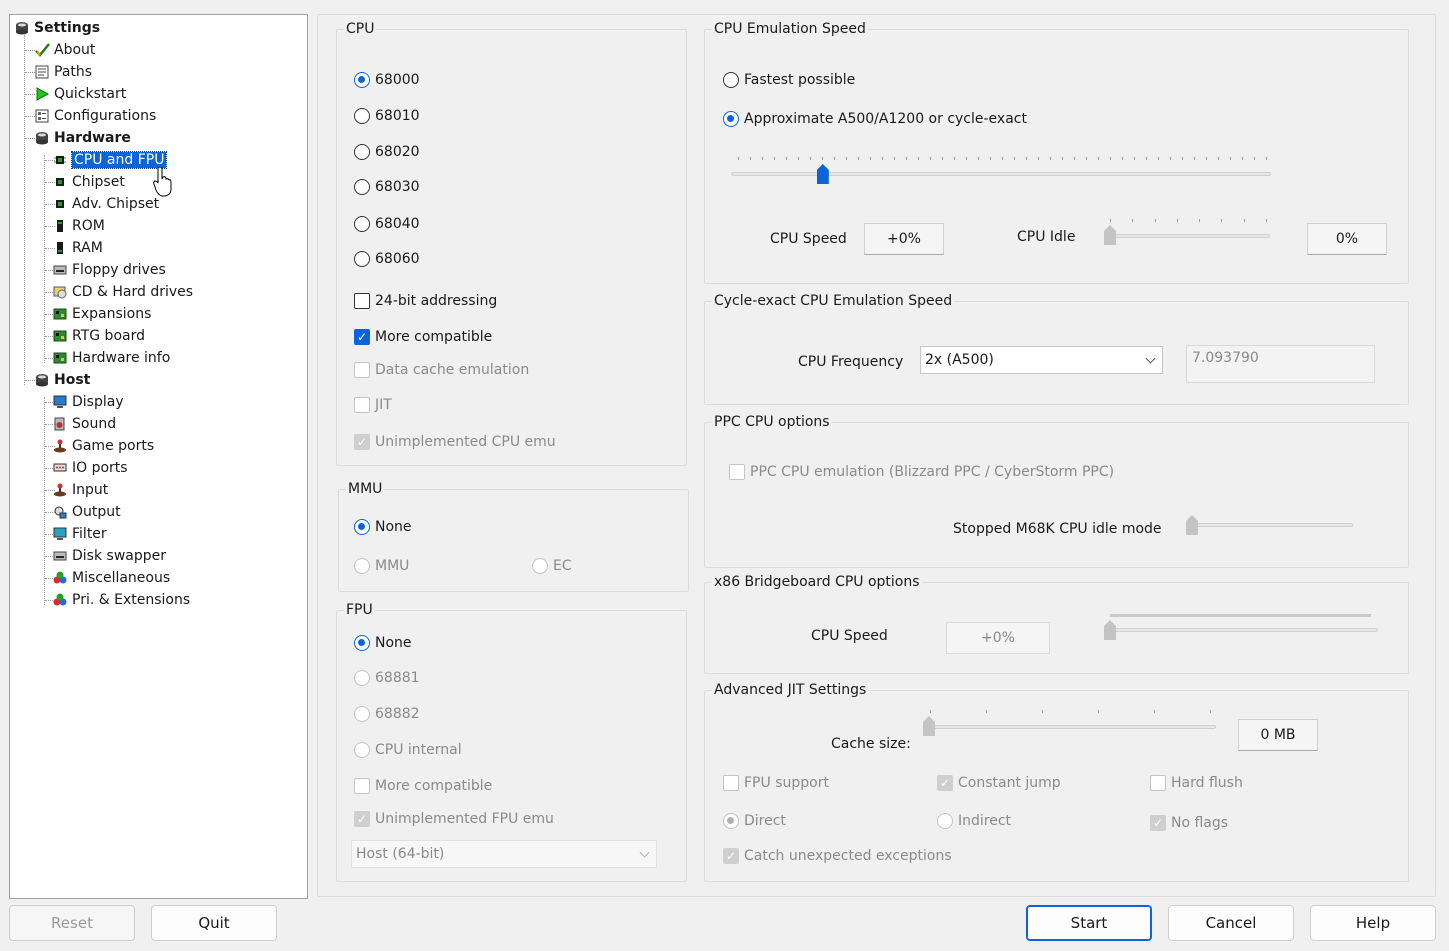  I want to click on x86-speed-value: +0%, so click(998, 638).